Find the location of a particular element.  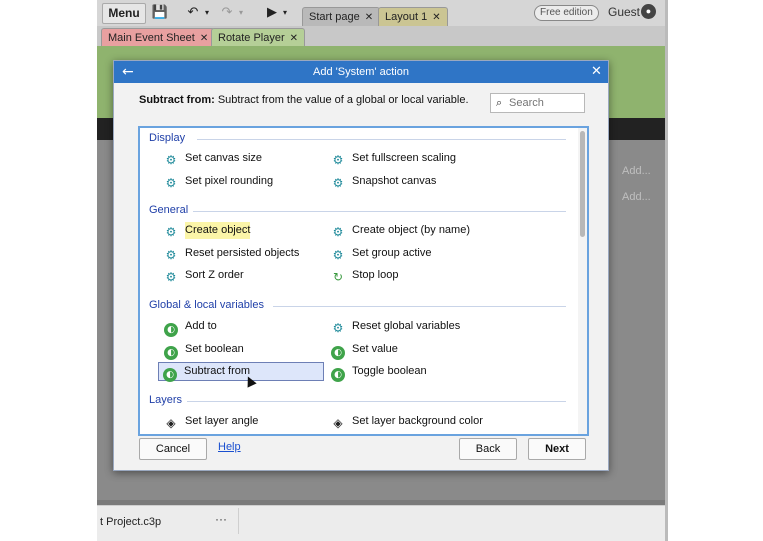

user-avatar-icon: ● is located at coordinates (648, 11).